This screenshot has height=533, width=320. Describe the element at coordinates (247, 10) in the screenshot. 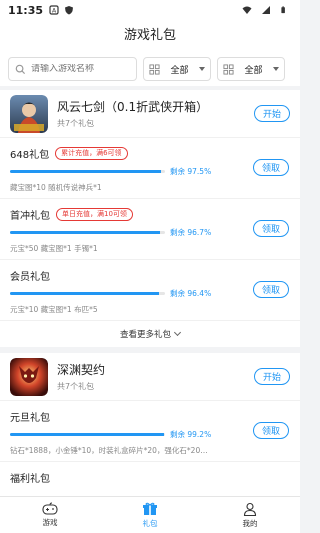

I see `wifi-icon` at that location.